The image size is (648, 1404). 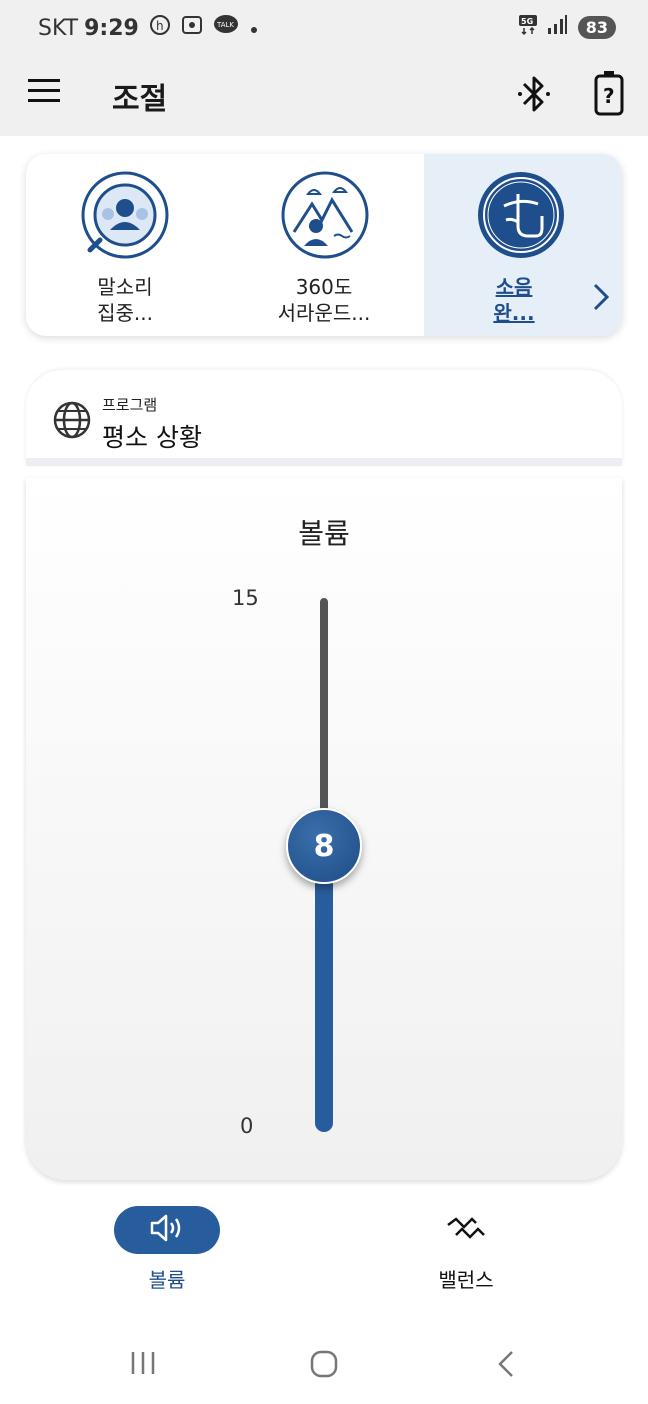 I want to click on volume-track-filled, so click(x=324, y=990).